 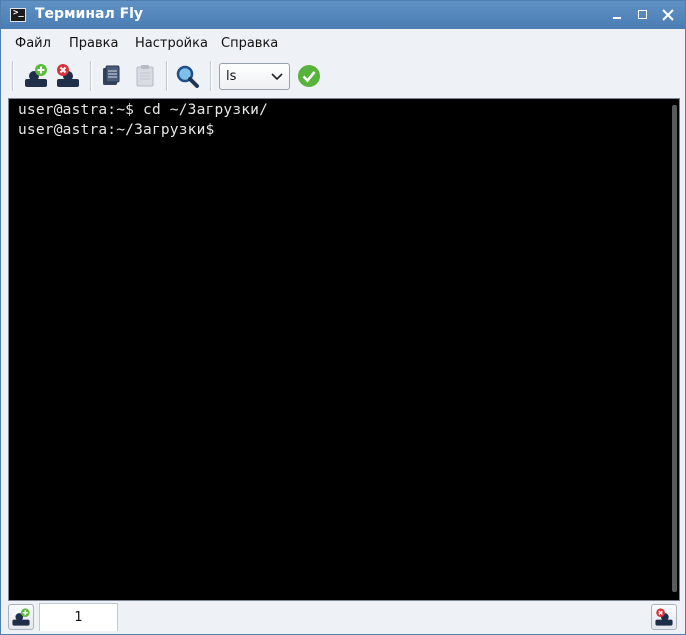 What do you see at coordinates (143, 110) in the screenshot?
I see `terminal-line: user@astra:~$ cd ~/Загрузки/` at bounding box center [143, 110].